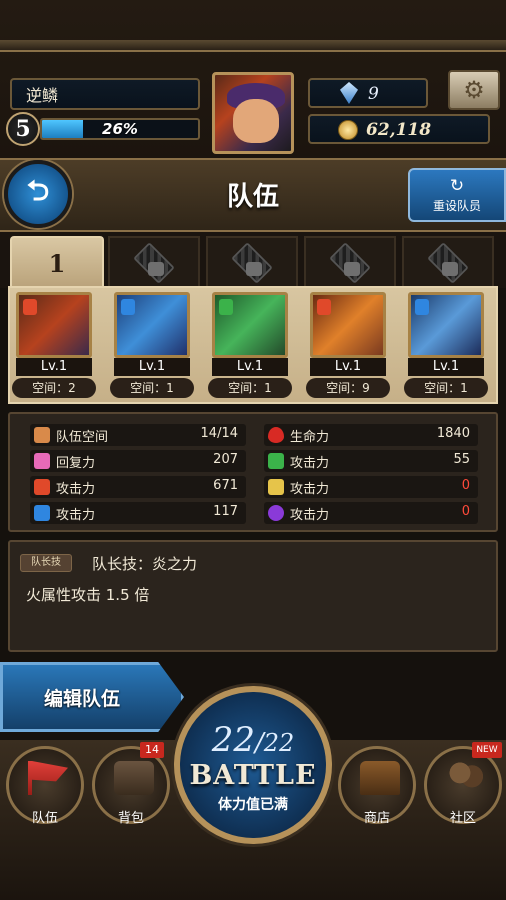 Image resolution: width=506 pixels, height=900 pixels. What do you see at coordinates (57, 262) in the screenshot?
I see `team-tab-1: 1` at bounding box center [57, 262].